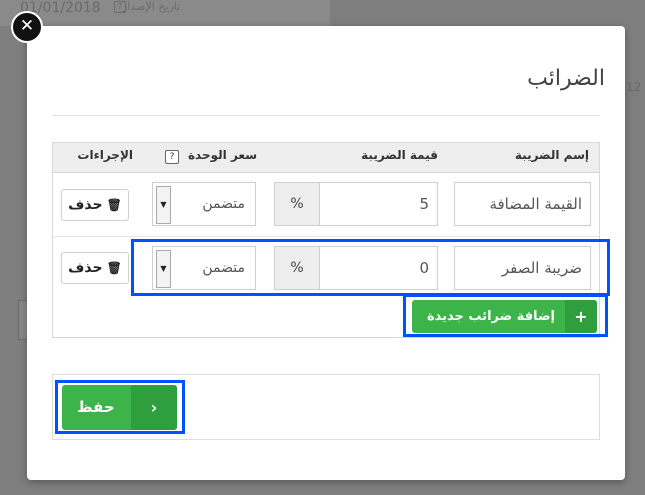  I want to click on row-divider, so click(326, 236).